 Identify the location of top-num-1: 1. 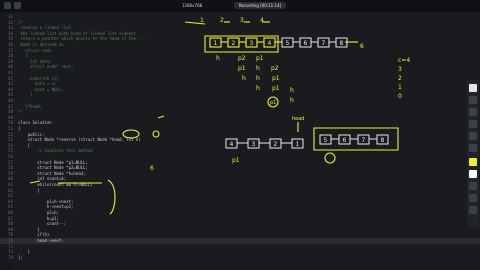
(202, 20).